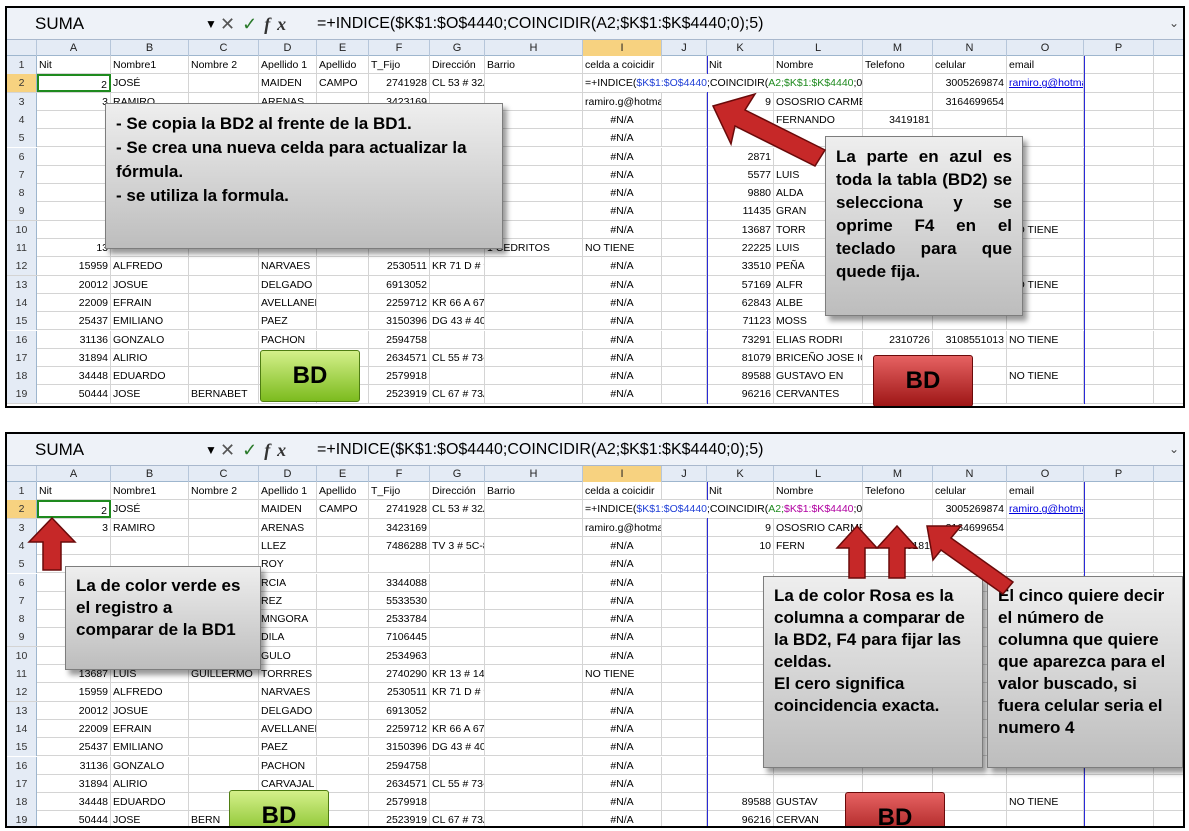 The width and height of the screenshot is (1189, 831). Describe the element at coordinates (457, 692) in the screenshot. I see `cell: KR 71 D # 97-A-59 APRT 602` at that location.